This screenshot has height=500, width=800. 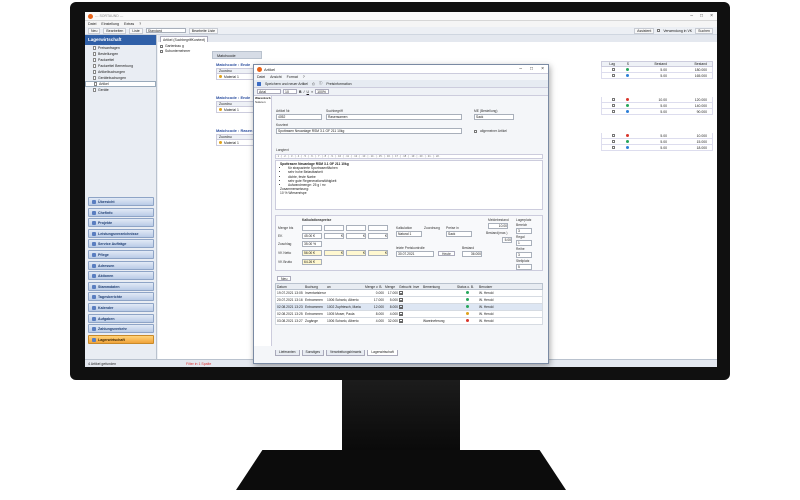 I want to click on view-select: Standard, so click(x=165, y=30).